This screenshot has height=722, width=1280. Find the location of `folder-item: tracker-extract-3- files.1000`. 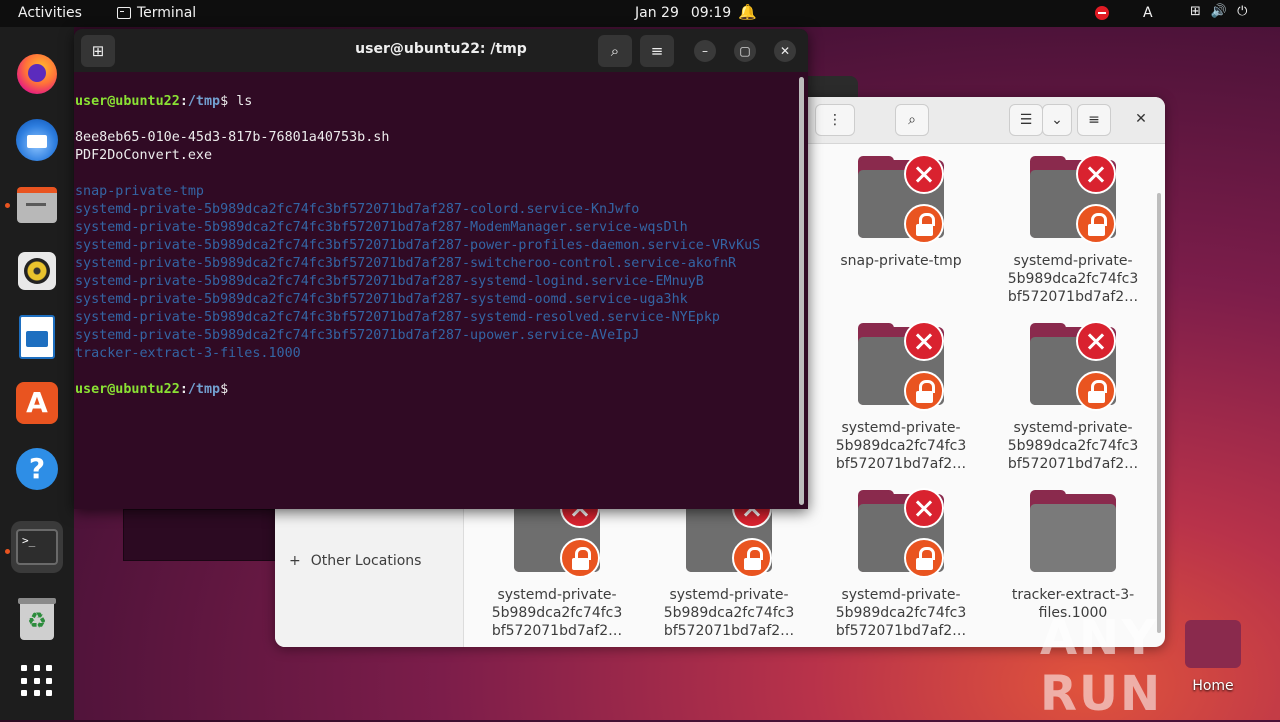

folder-item: tracker-extract-3- files.1000 is located at coordinates (1073, 556).